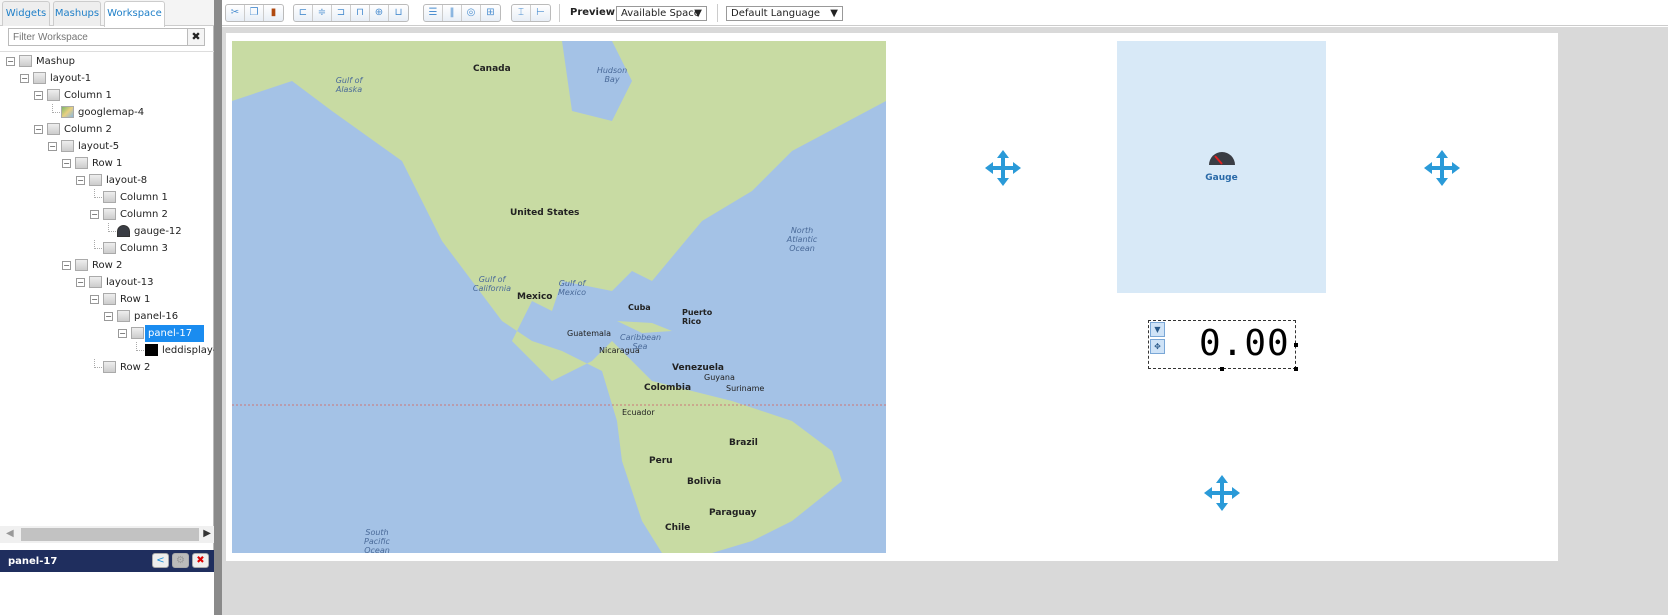 The width and height of the screenshot is (1668, 615). I want to click on align-bottom-icon: ⊔, so click(398, 13).